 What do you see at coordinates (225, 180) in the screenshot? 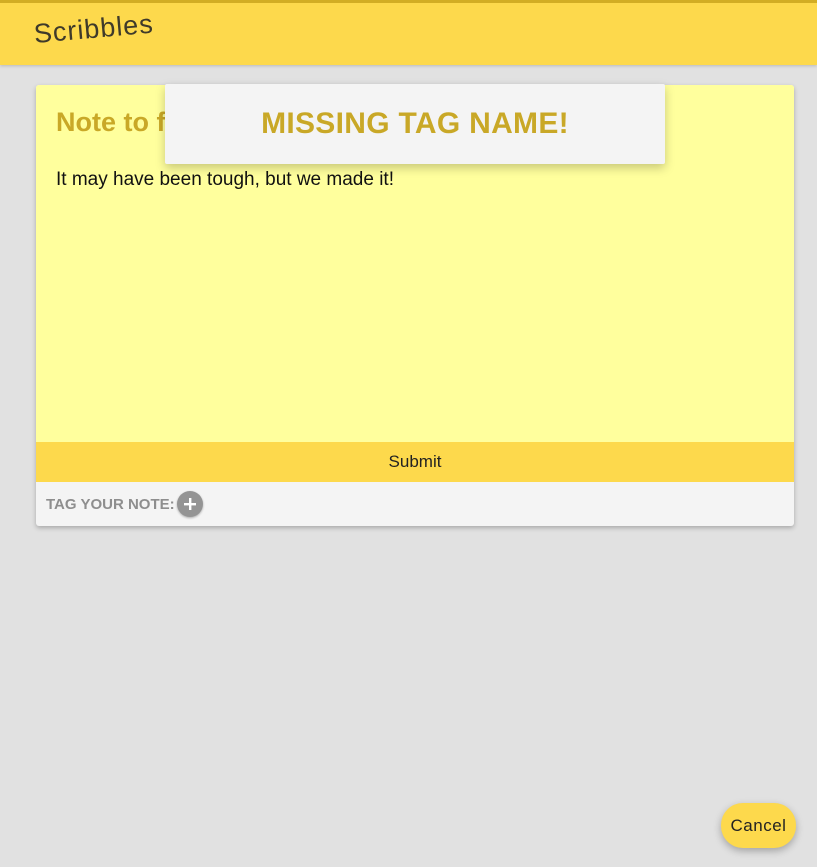
I see `note-body: It may have been tough, but we made it!` at bounding box center [225, 180].